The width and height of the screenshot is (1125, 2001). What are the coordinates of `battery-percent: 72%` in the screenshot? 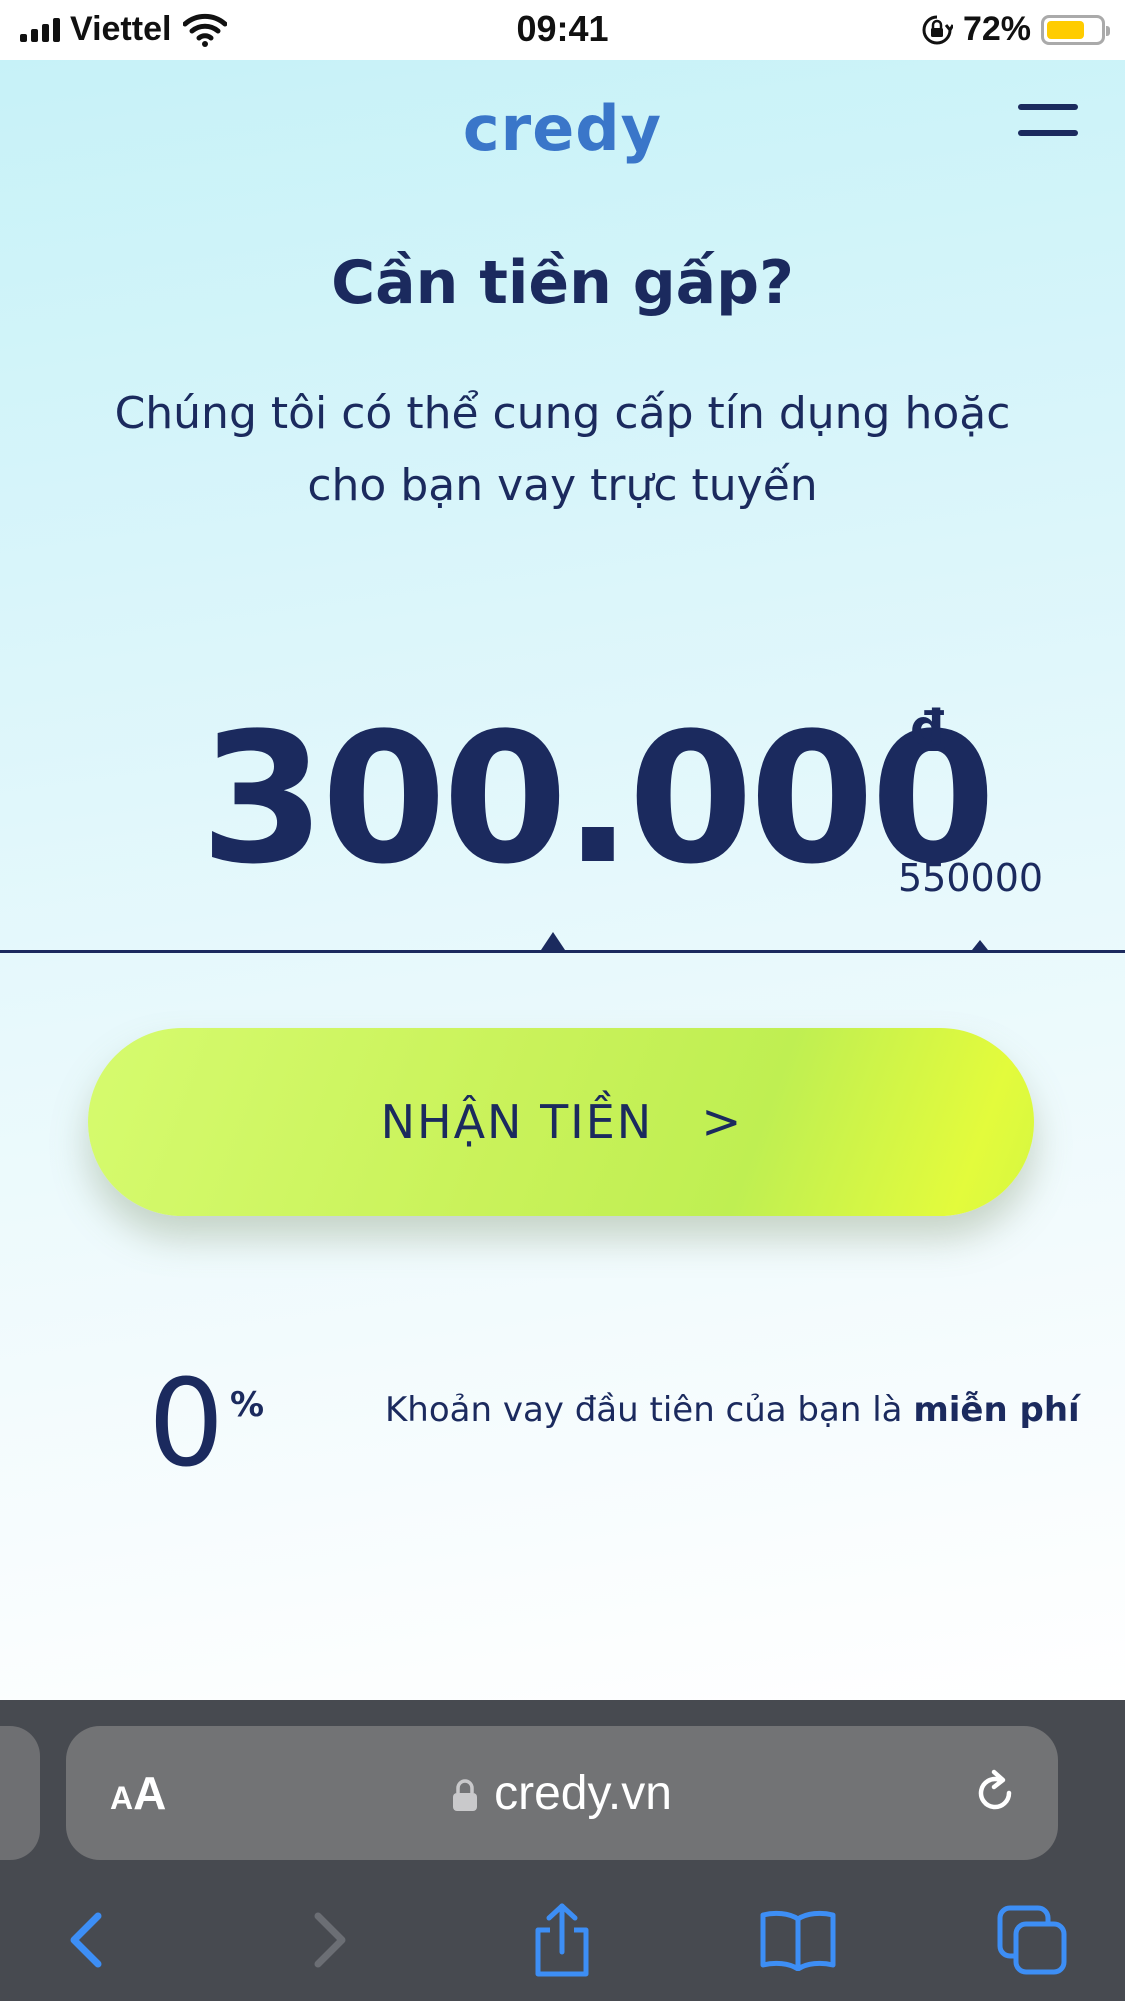 It's located at (996, 29).